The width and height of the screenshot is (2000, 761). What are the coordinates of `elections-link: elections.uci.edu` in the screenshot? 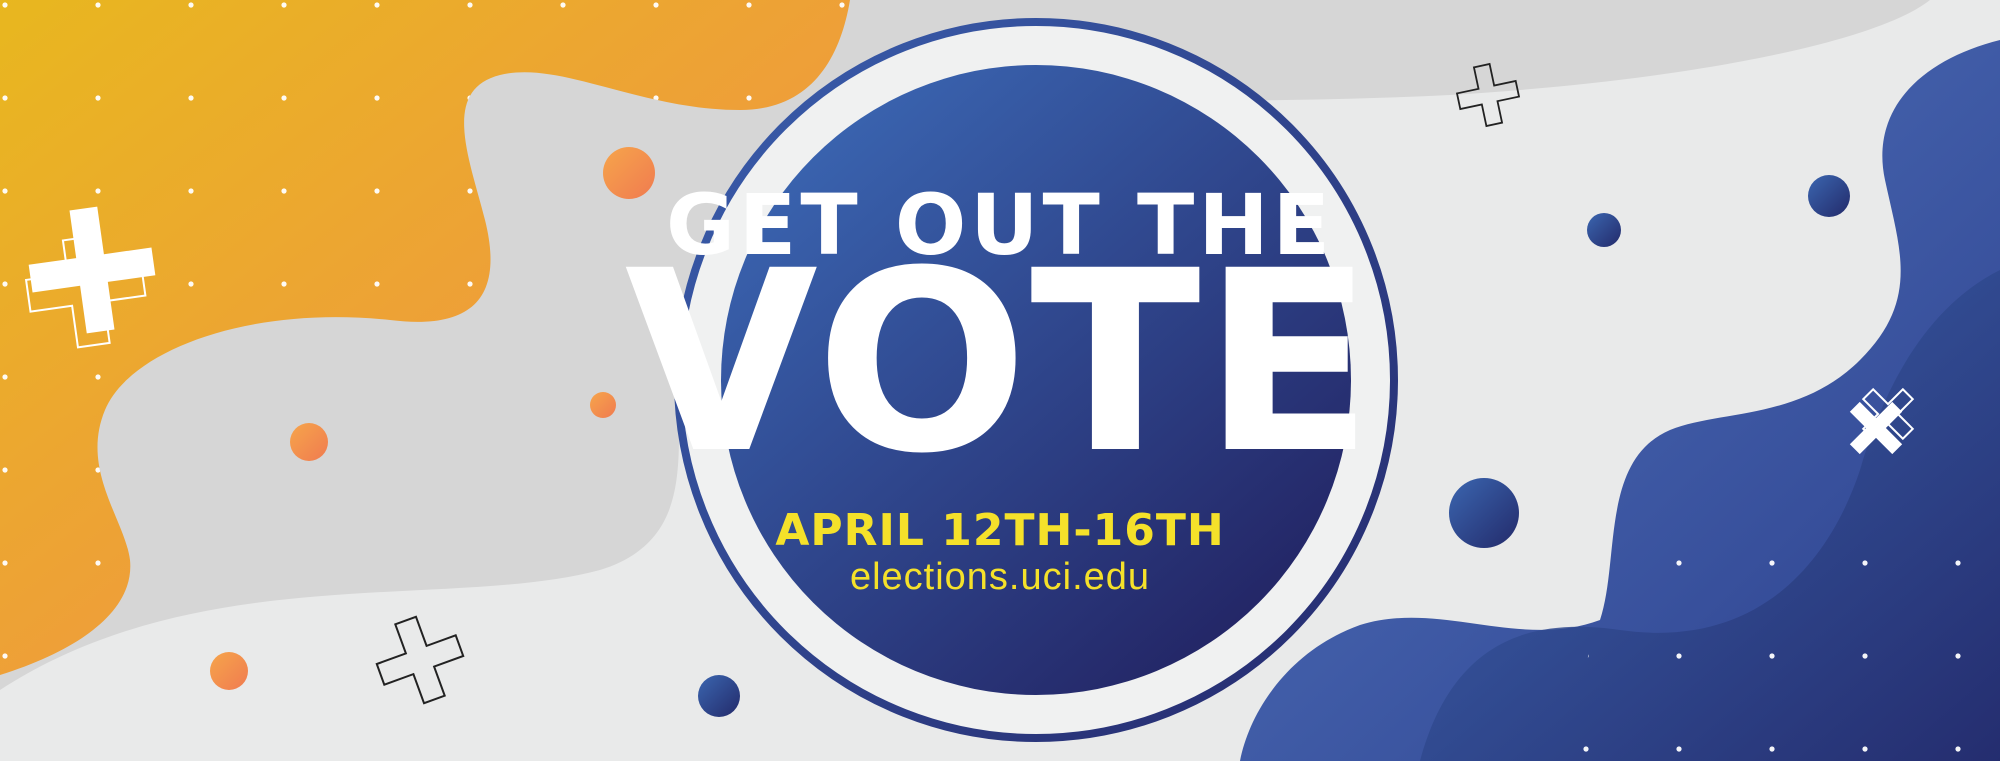 It's located at (1000, 577).